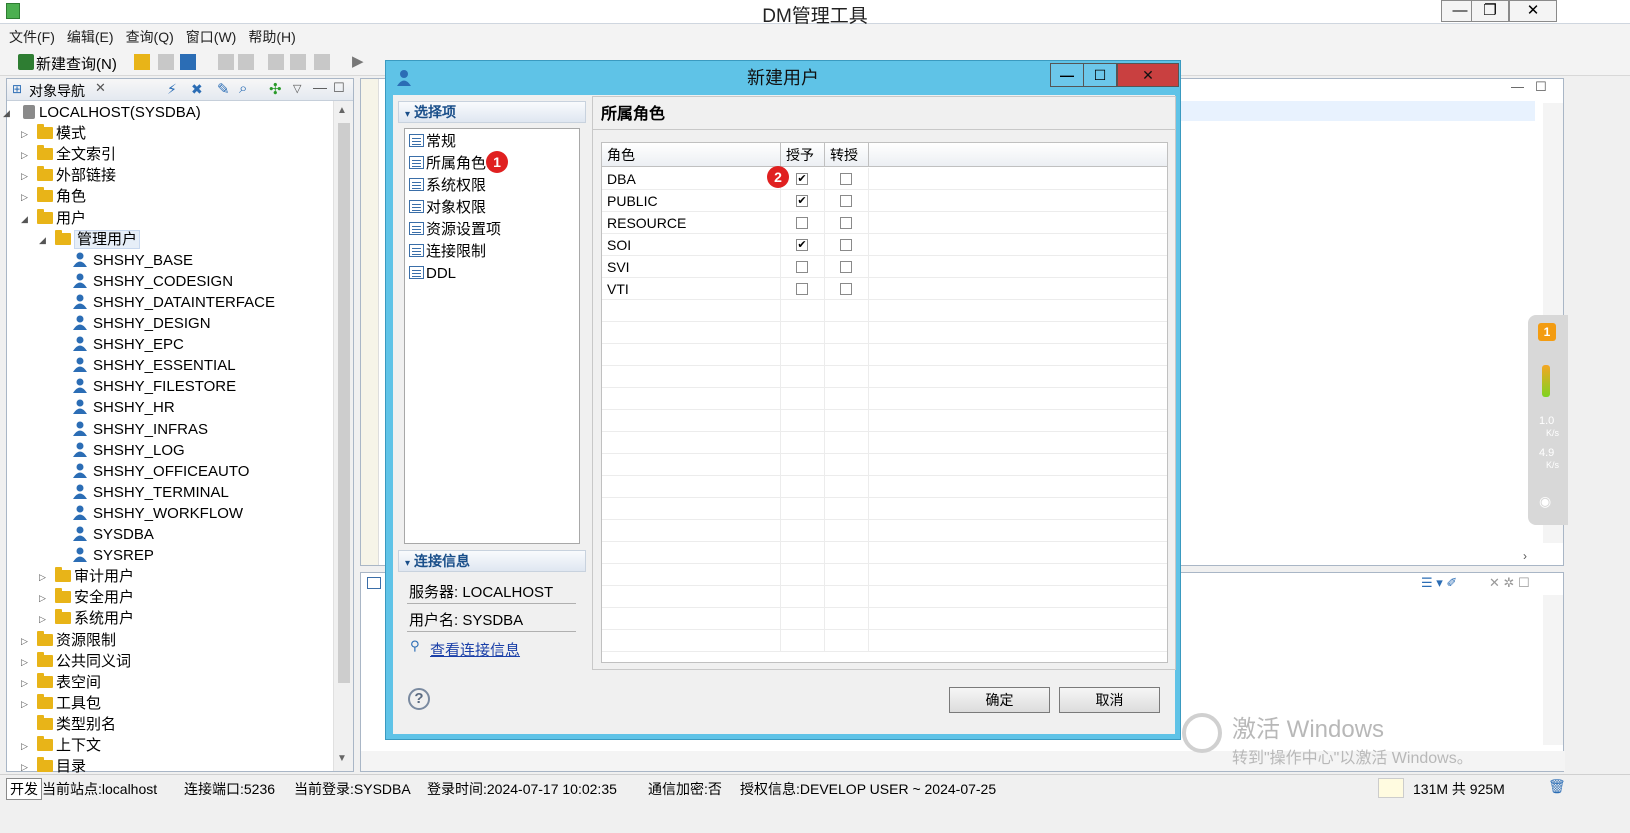 This screenshot has width=1630, height=833. Describe the element at coordinates (492, 112) in the screenshot. I see `select-section-header: ▾ 选择项` at that location.